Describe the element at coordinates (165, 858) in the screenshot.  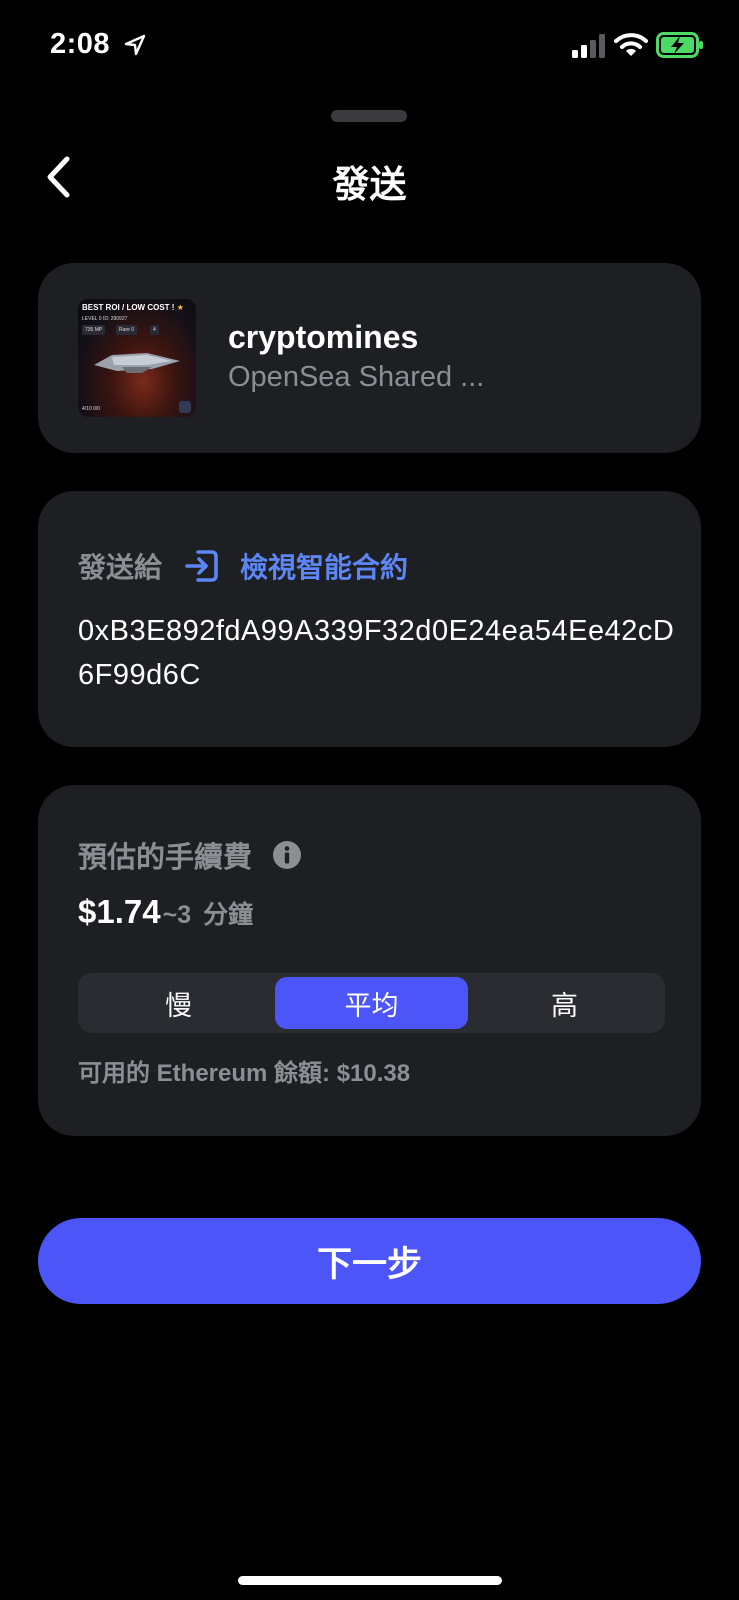
I see `fee-label: 預估的手續費` at that location.